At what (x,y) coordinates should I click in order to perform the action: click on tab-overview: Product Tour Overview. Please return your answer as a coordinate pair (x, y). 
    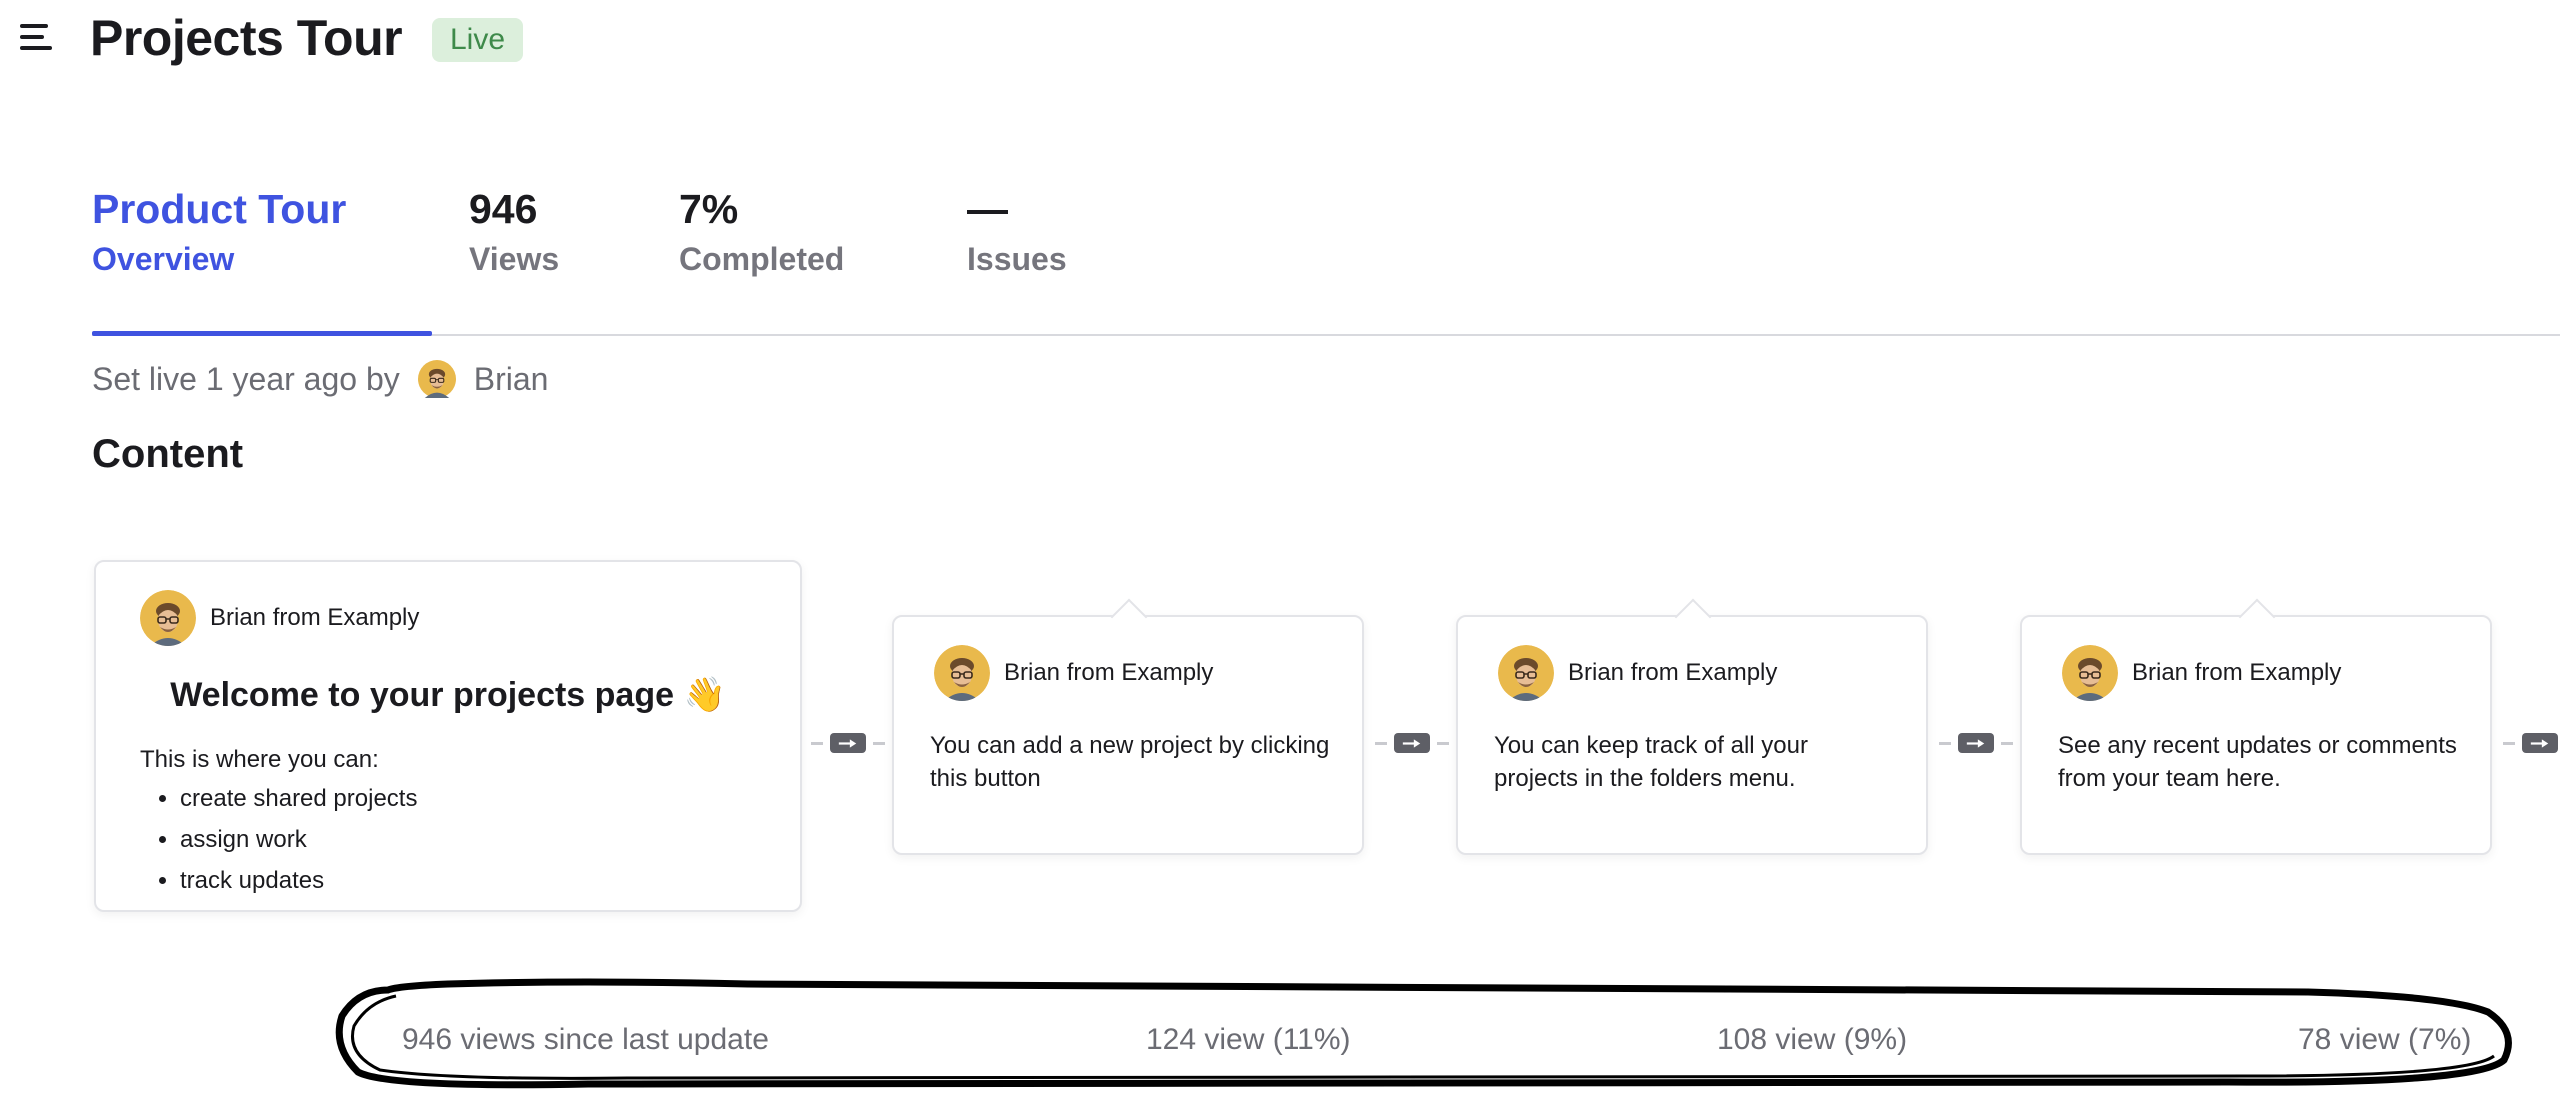
    Looking at the image, I should click on (219, 232).